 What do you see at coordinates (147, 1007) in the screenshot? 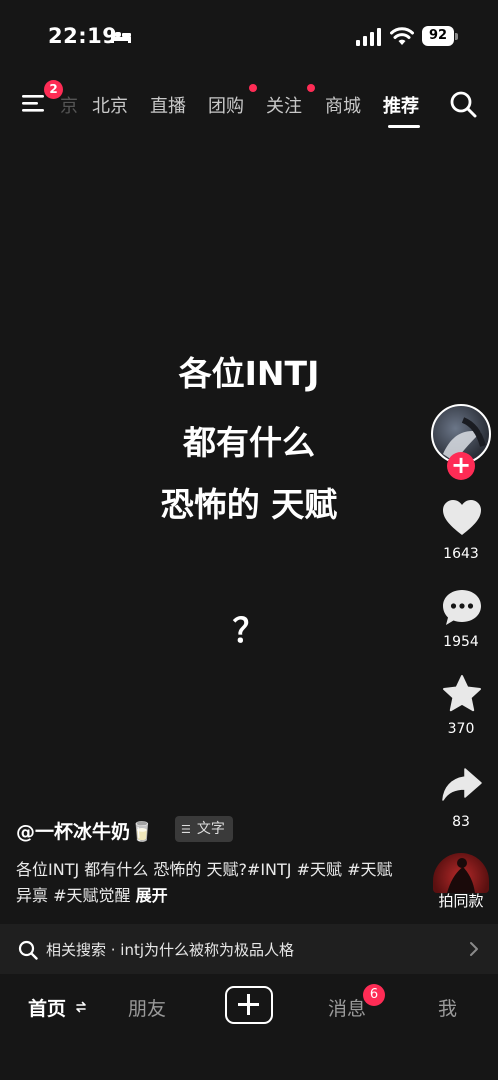
I see `nav-friends: 朋友` at bounding box center [147, 1007].